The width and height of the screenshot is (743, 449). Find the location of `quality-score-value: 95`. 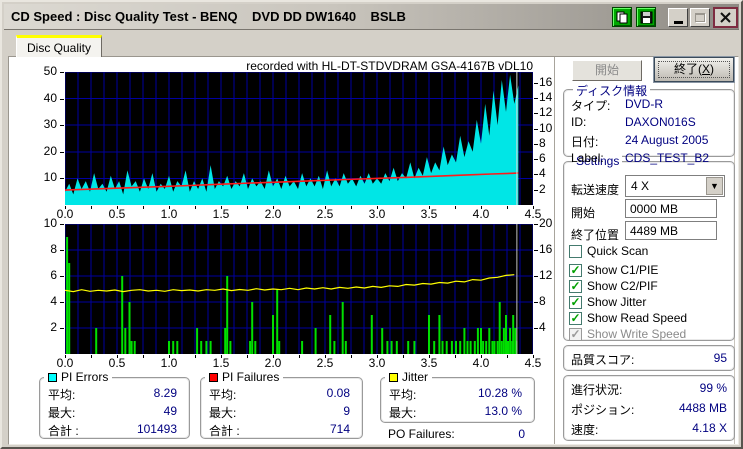

quality-score-value: 95 is located at coordinates (720, 358).